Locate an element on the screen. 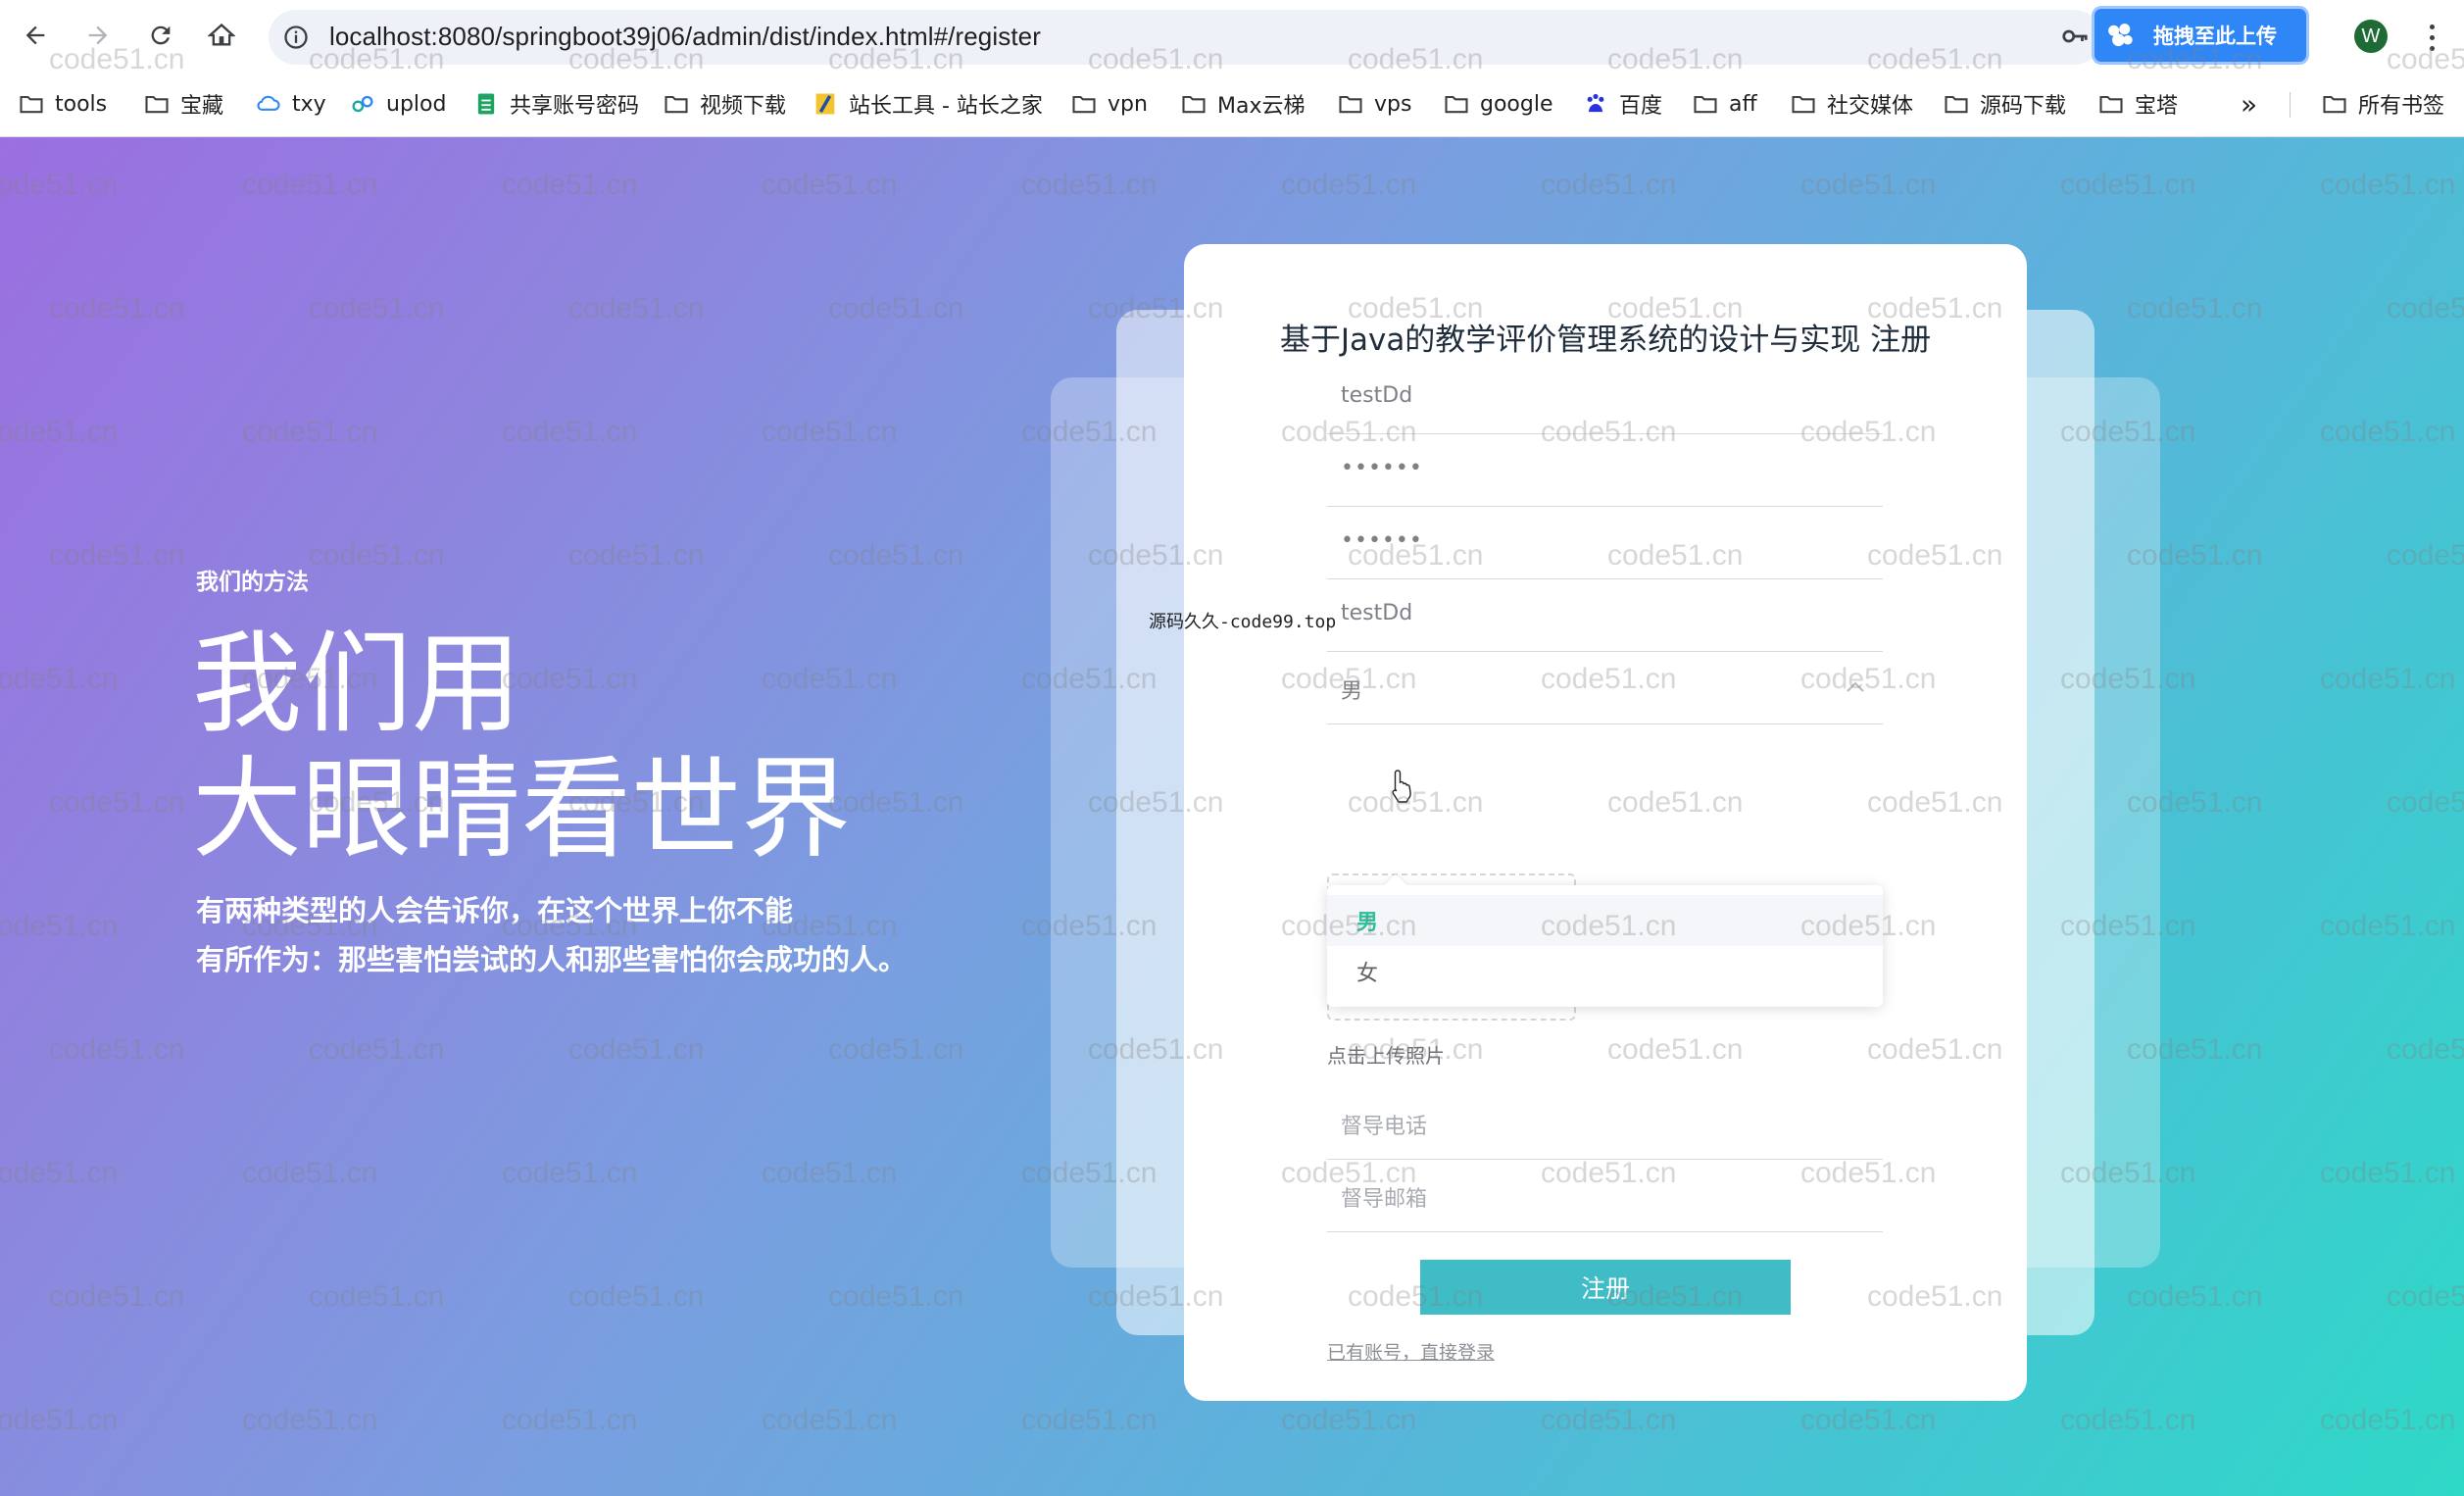  hand-cursor-icon is located at coordinates (1402, 786).